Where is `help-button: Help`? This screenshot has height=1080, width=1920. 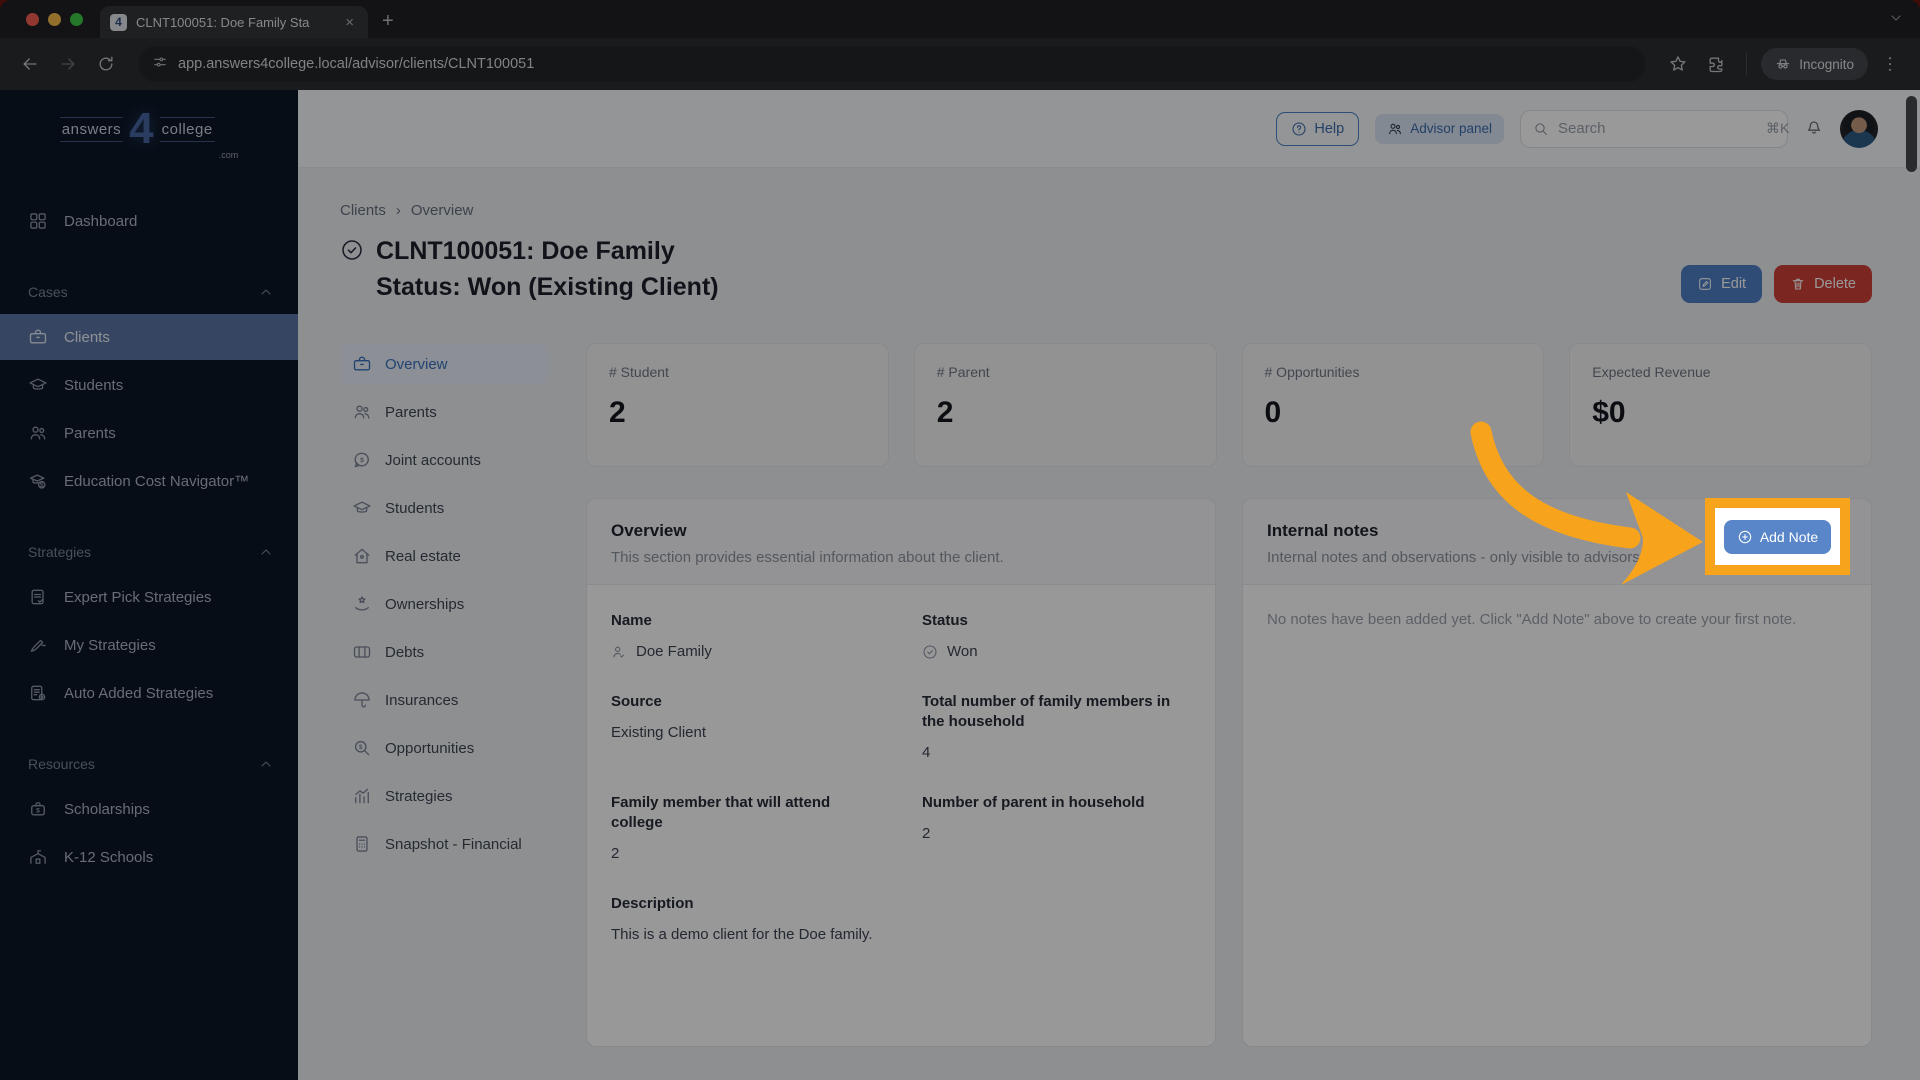 help-button: Help is located at coordinates (1318, 128).